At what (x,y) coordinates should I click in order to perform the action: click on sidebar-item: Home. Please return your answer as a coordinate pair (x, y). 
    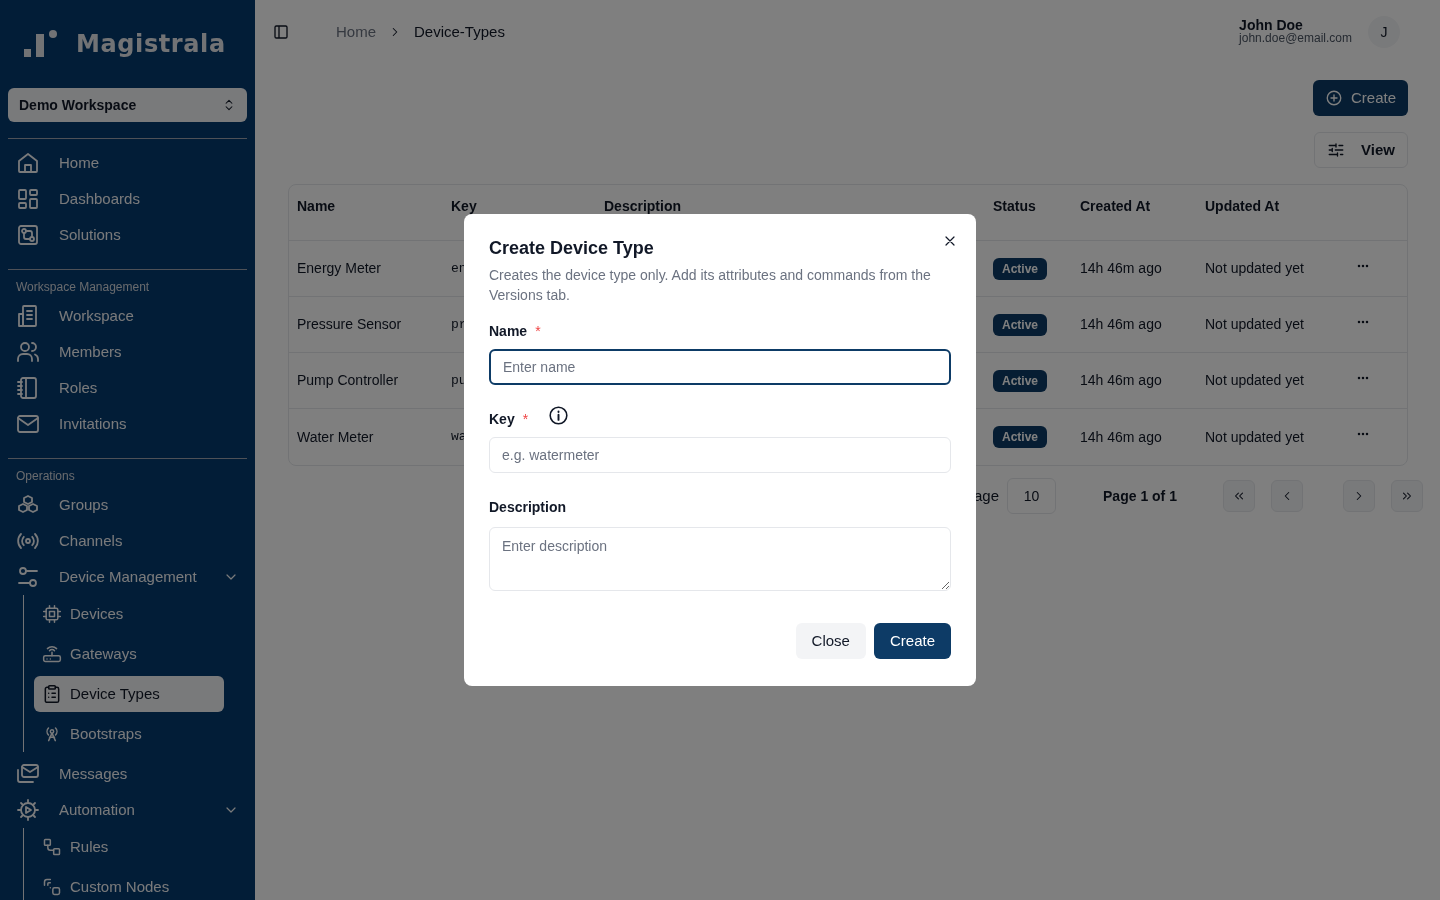
    Looking at the image, I should click on (127, 163).